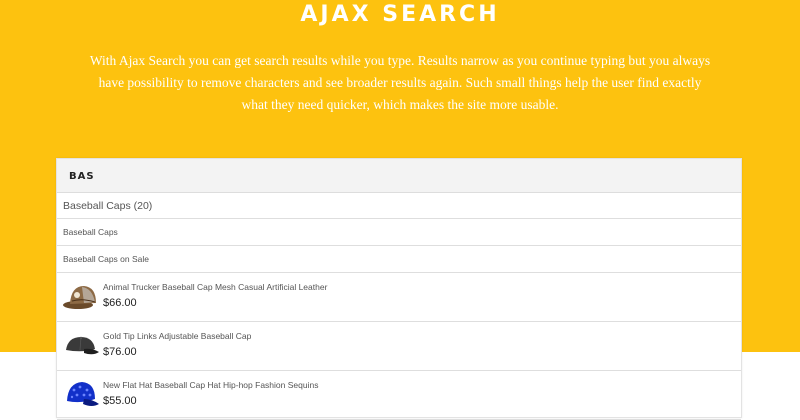  What do you see at coordinates (399, 232) in the screenshot?
I see `category-link-baseball-caps: Baseball Caps` at bounding box center [399, 232].